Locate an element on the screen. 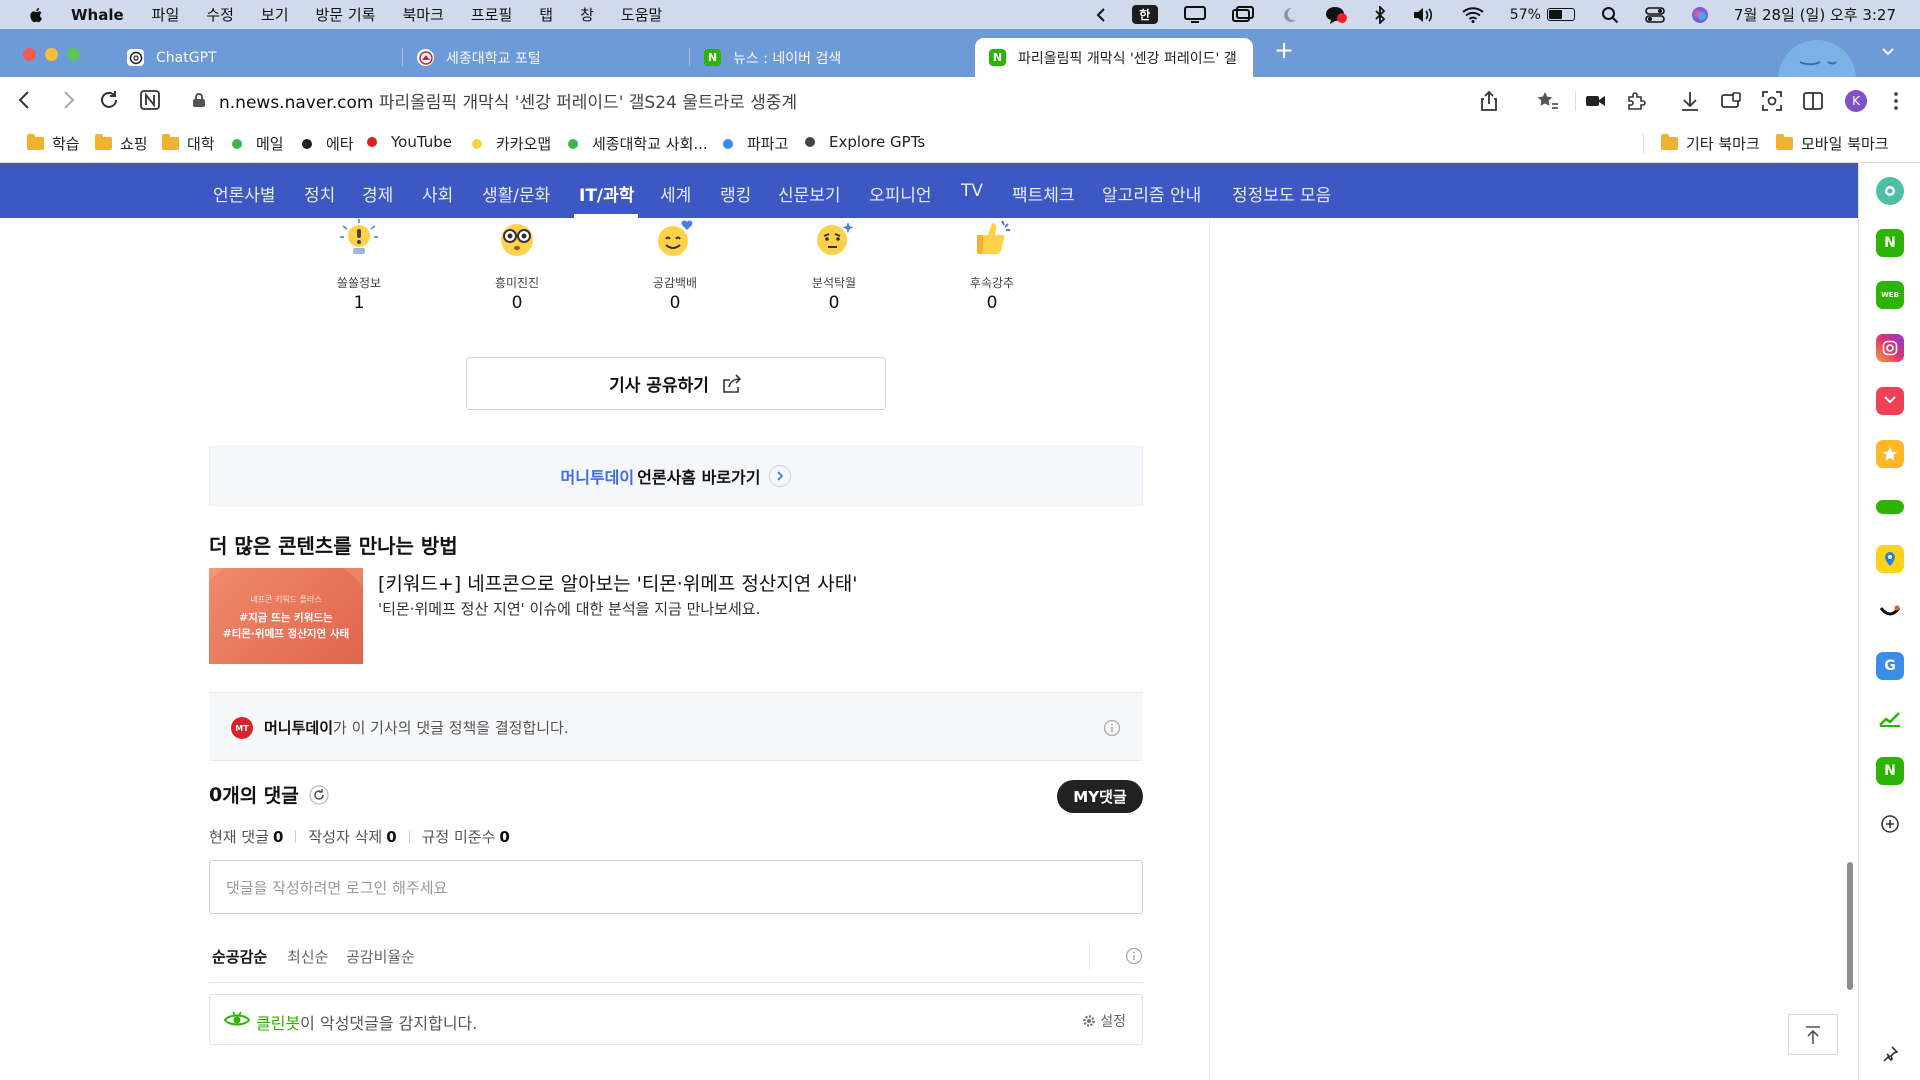 Image resolution: width=1920 pixels, height=1080 pixels. bookmark-folder-shopping: 쇼핑 is located at coordinates (121, 143).